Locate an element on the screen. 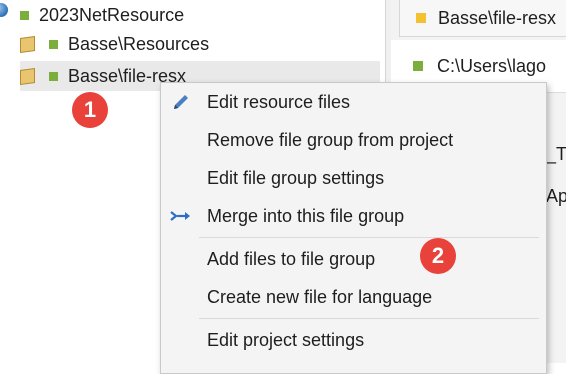  menu-item-label: Create new file for language is located at coordinates (320, 296).